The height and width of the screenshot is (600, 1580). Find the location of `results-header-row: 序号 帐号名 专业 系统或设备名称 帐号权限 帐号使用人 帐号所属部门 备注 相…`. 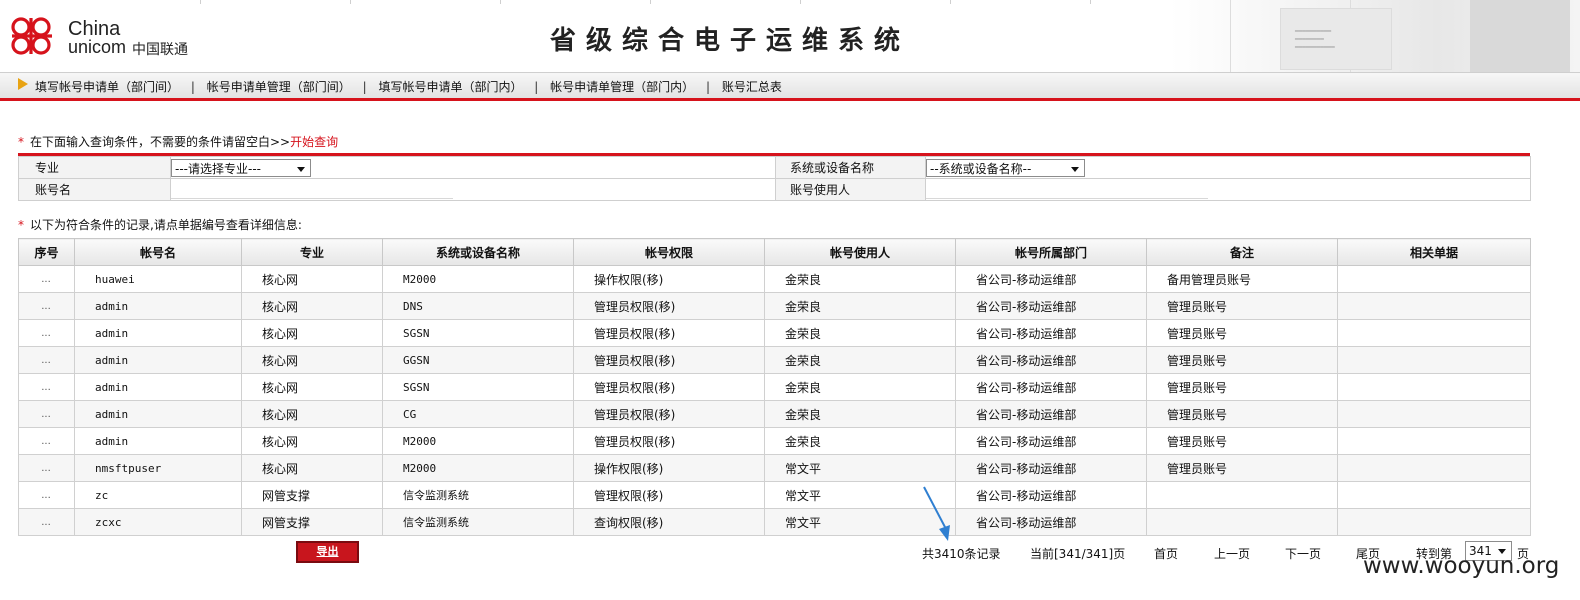

results-header-row: 序号 帐号名 专业 系统或设备名称 帐号权限 帐号使用人 帐号所属部门 备注 相… is located at coordinates (774, 252).